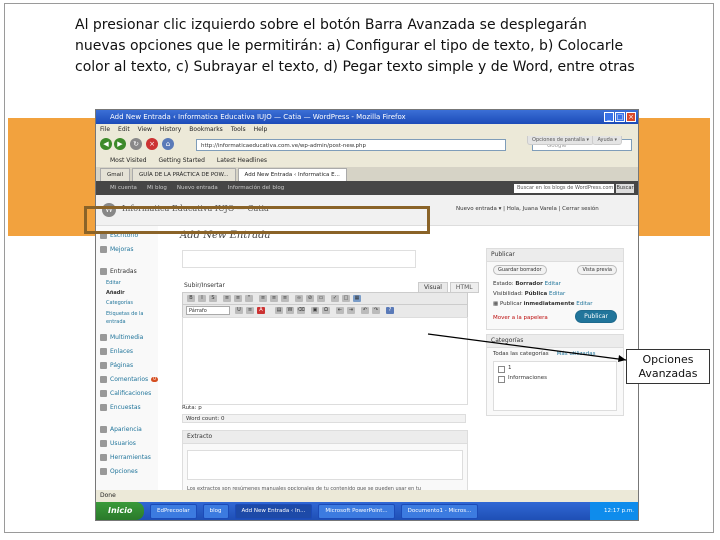  I want to click on schedule-edit-link: Editar, so click(584, 304).